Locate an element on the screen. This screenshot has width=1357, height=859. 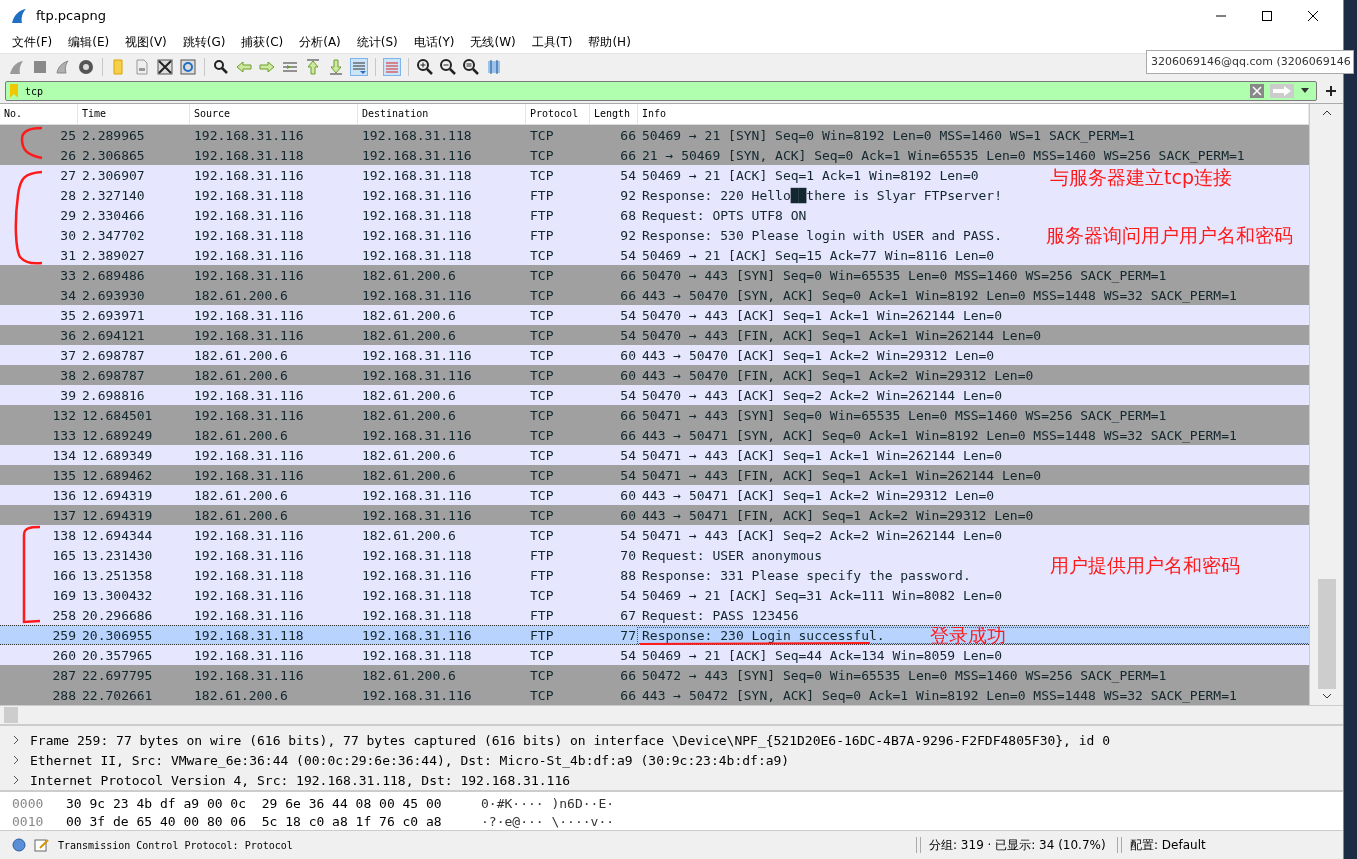
close-icon is located at coordinates (1313, 15).